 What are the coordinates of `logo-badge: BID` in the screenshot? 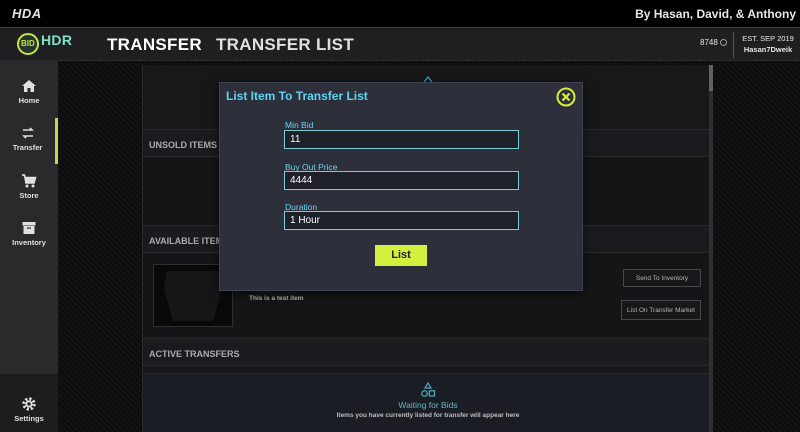 It's located at (28, 44).